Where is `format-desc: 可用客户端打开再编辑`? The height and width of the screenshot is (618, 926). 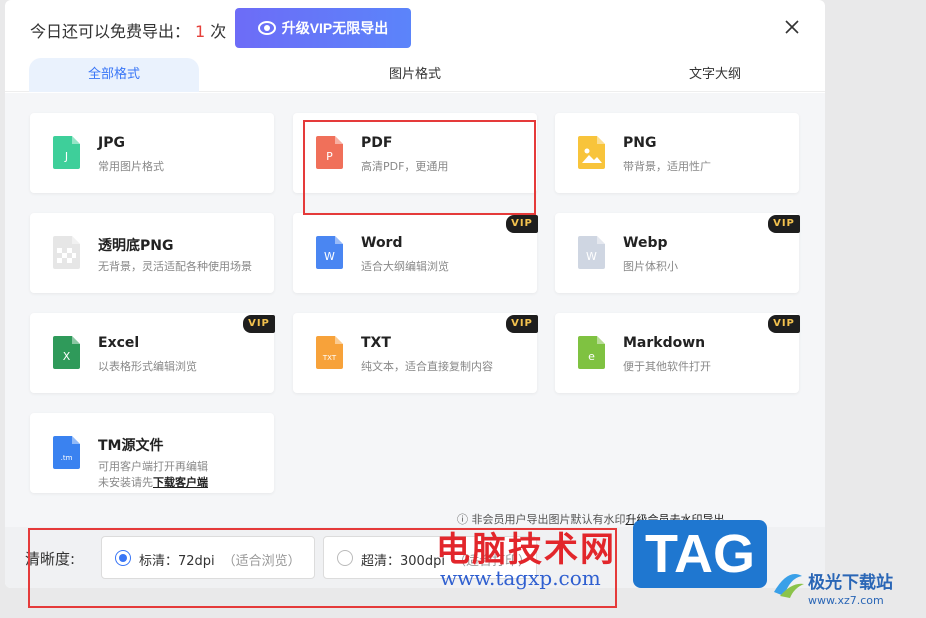 format-desc: 可用客户端打开再编辑 is located at coordinates (153, 466).